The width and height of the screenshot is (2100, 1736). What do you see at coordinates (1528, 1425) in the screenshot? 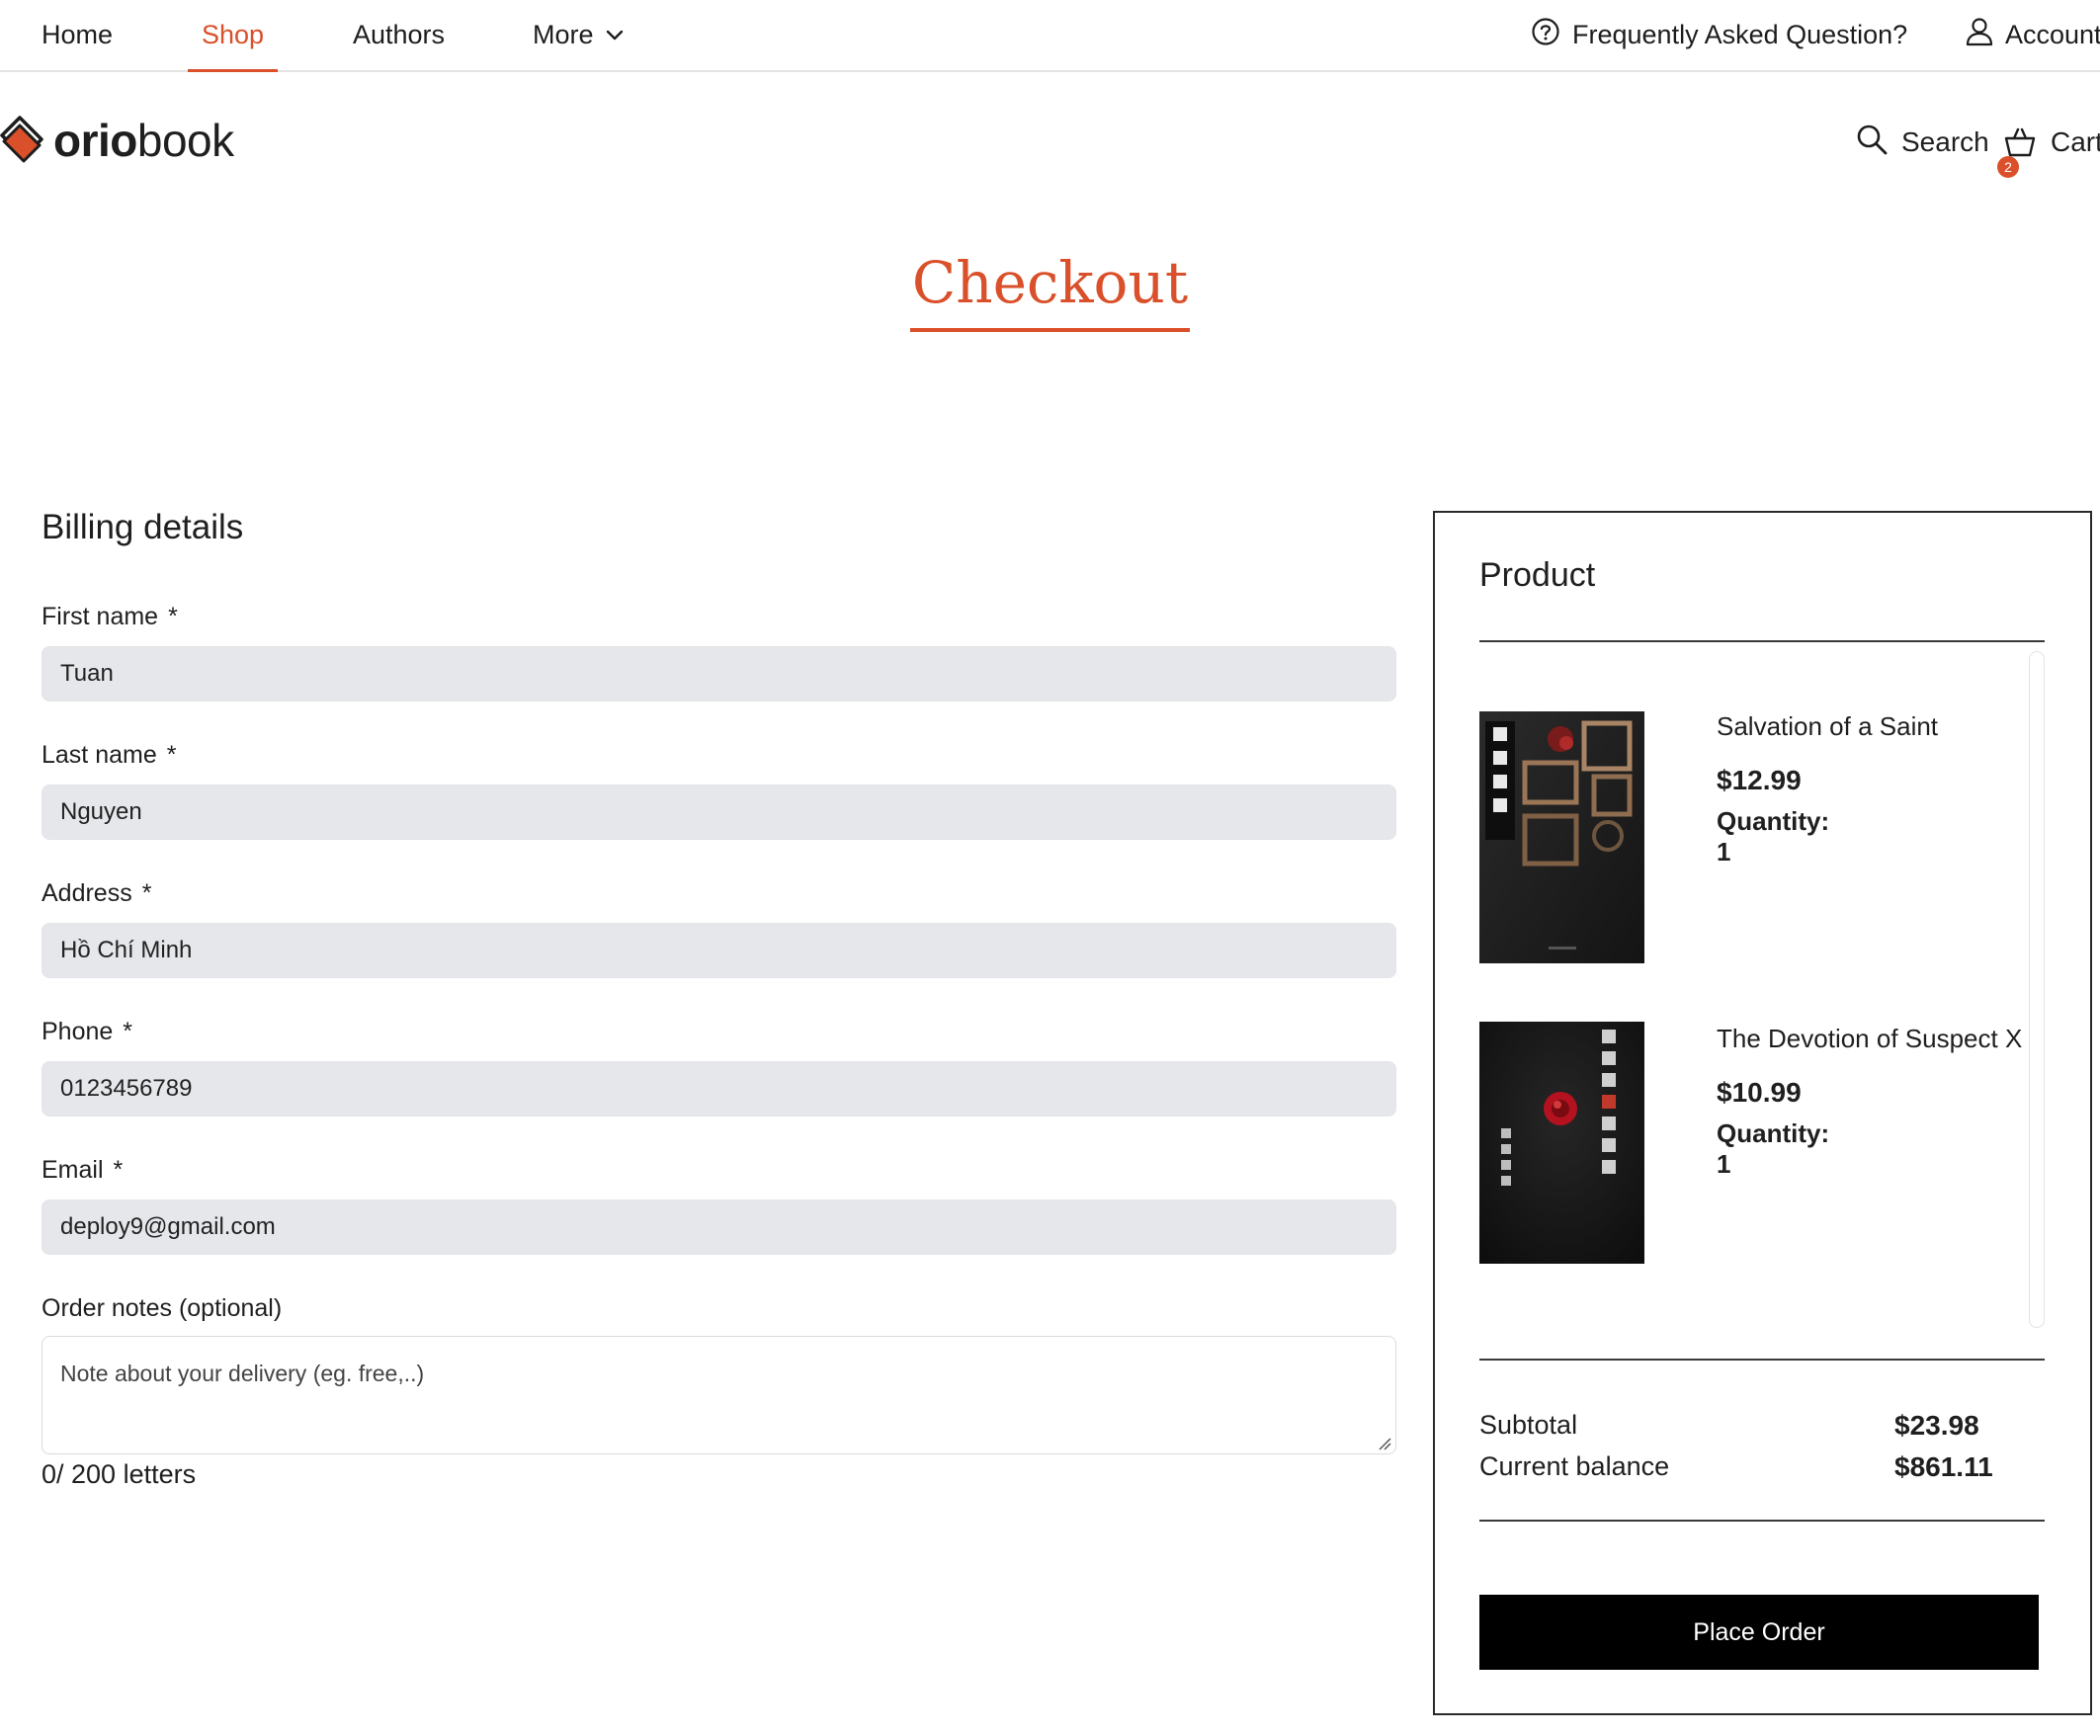
I see `subtotal-label: Subtotal` at bounding box center [1528, 1425].